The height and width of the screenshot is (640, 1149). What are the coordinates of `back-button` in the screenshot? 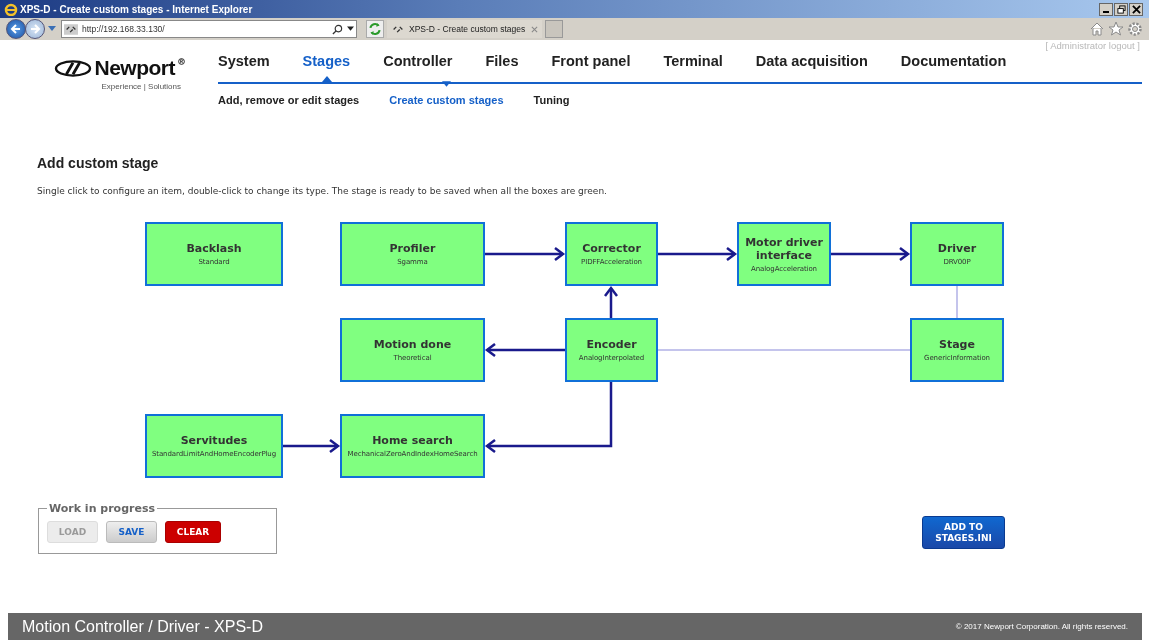 It's located at (16, 29).